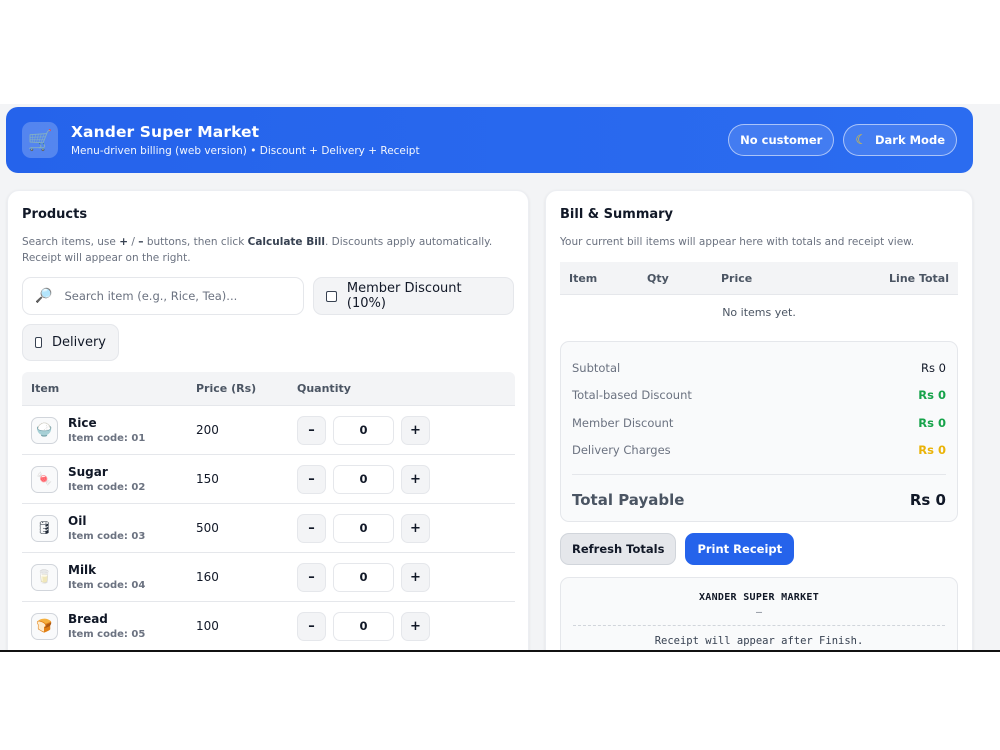 This screenshot has width=1000, height=750. I want to click on search-input, so click(174, 296).